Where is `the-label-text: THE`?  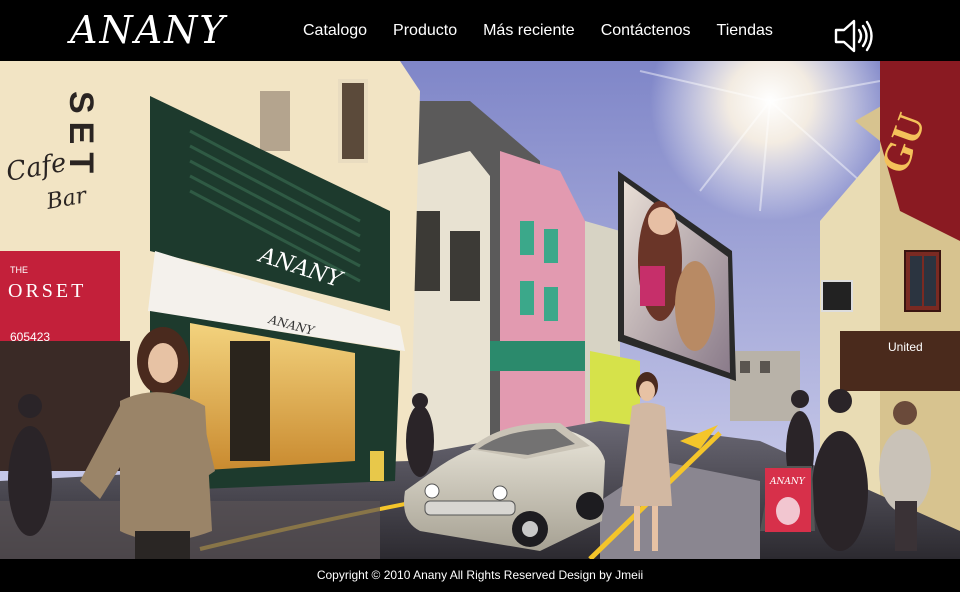 the-label-text: THE is located at coordinates (19, 270).